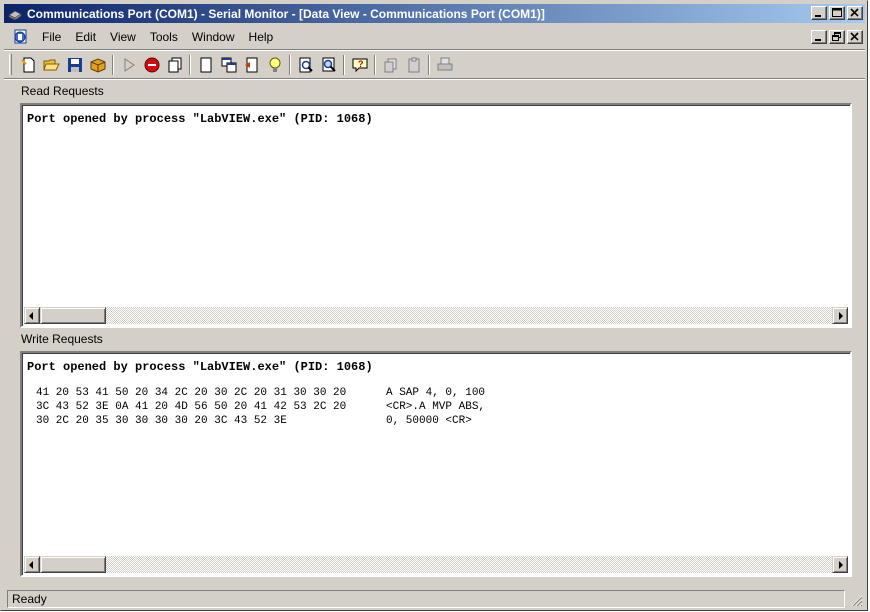 This screenshot has width=870, height=612. What do you see at coordinates (124, 37) in the screenshot?
I see `menu-view: View` at bounding box center [124, 37].